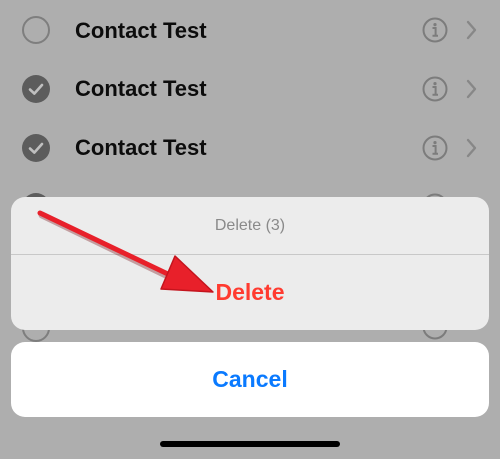 The width and height of the screenshot is (500, 459). Describe the element at coordinates (250, 444) in the screenshot. I see `home-indicator` at that location.